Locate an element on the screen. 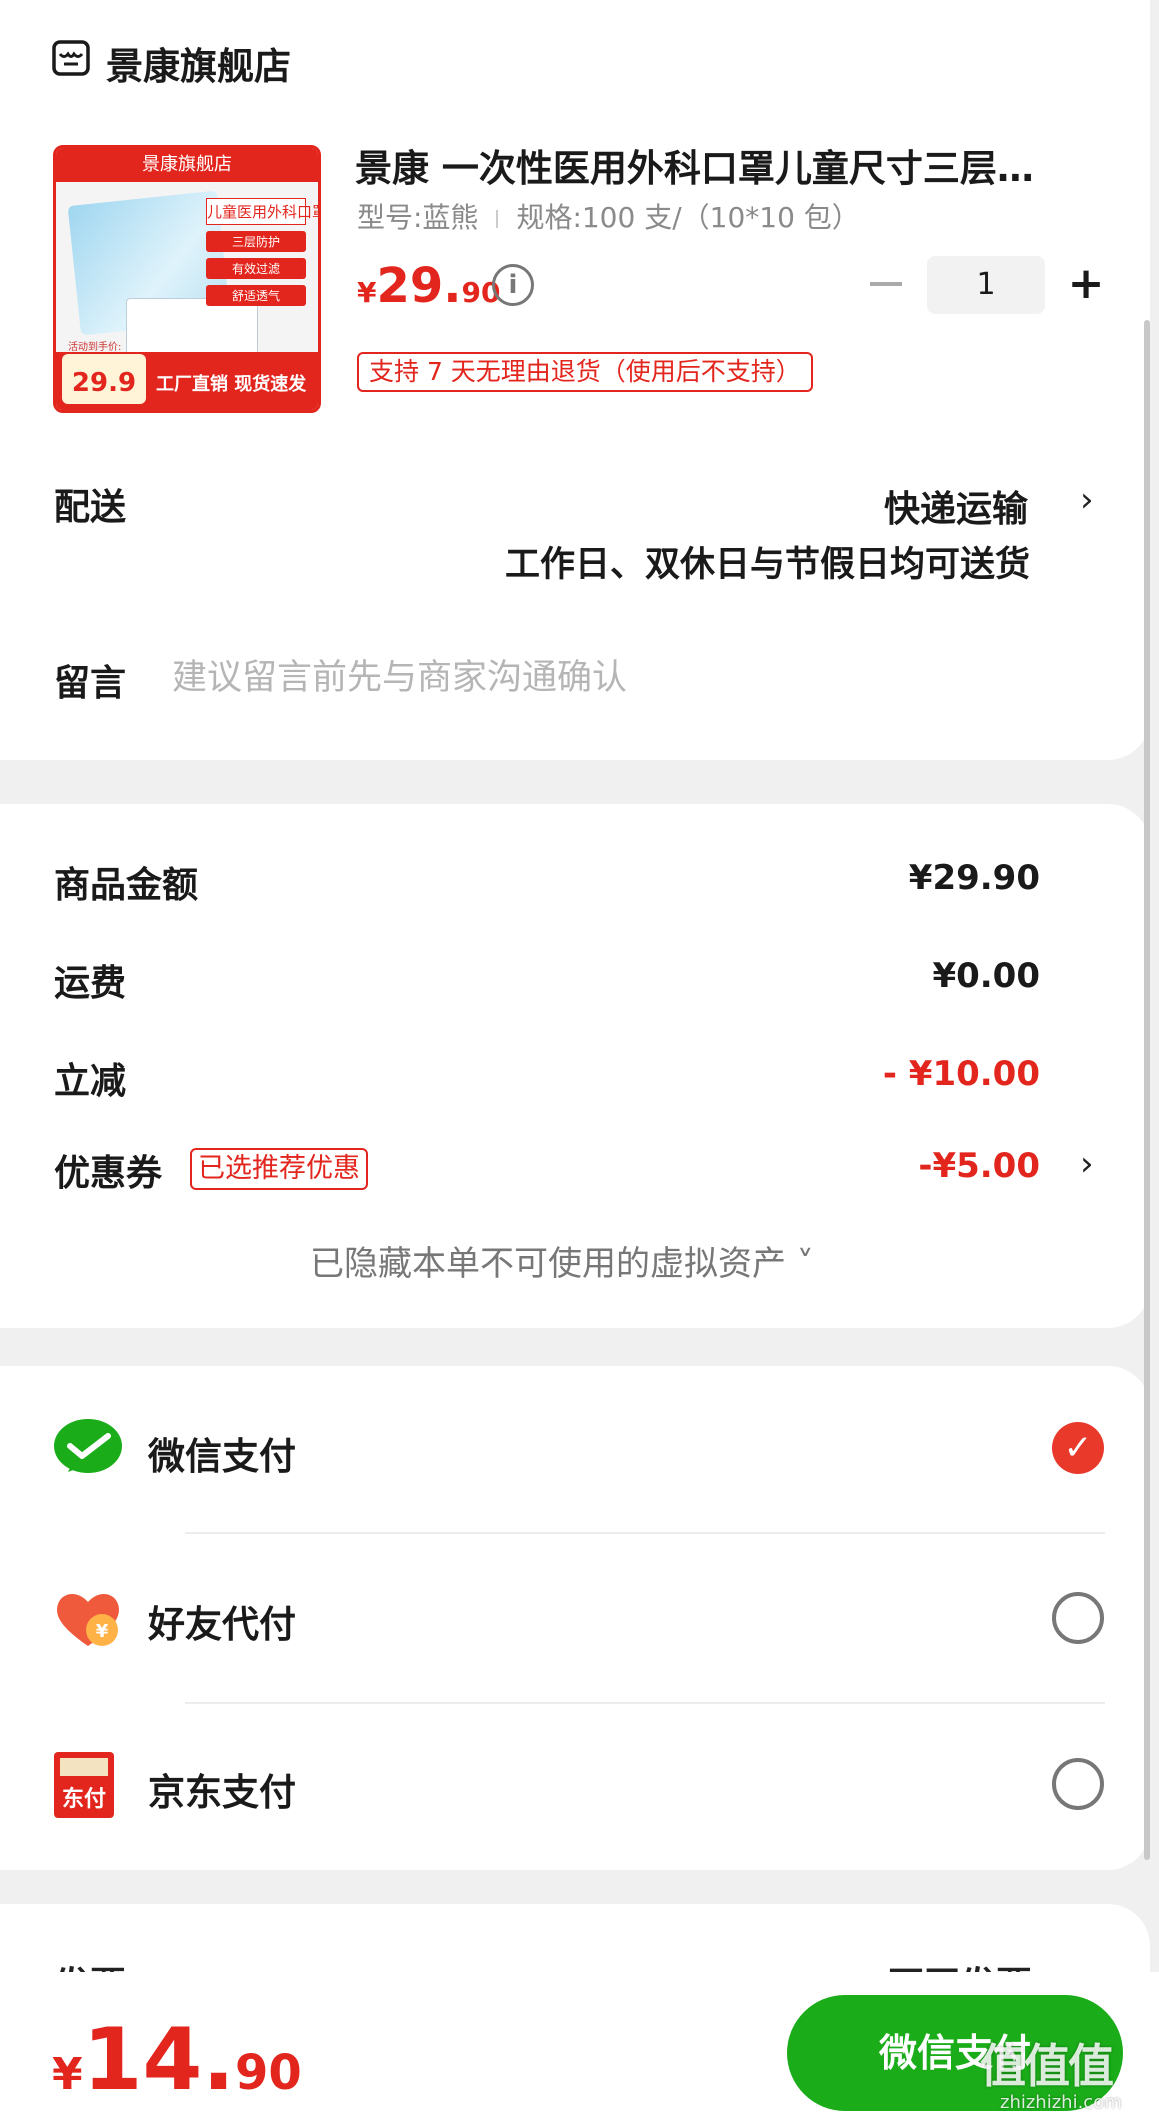  delivery-note: 工作日、双休日与节假日均可送货 is located at coordinates (767, 565).